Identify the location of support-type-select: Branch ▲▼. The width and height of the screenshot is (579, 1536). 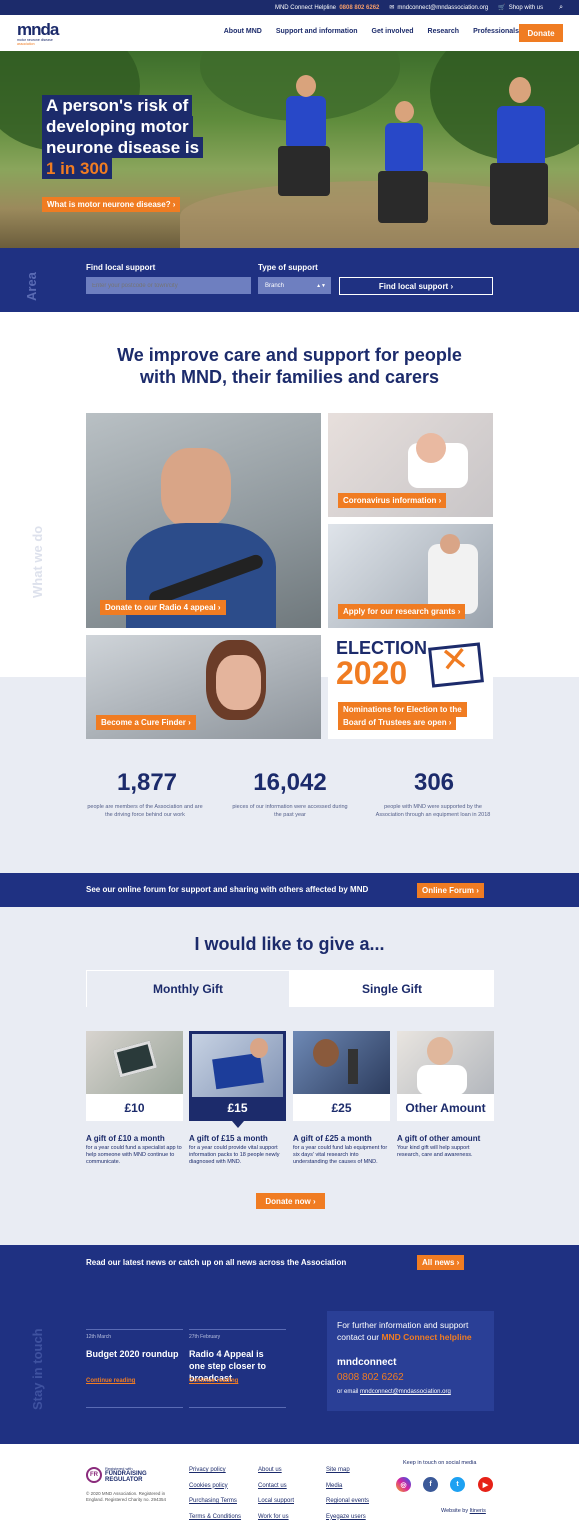
(294, 285).